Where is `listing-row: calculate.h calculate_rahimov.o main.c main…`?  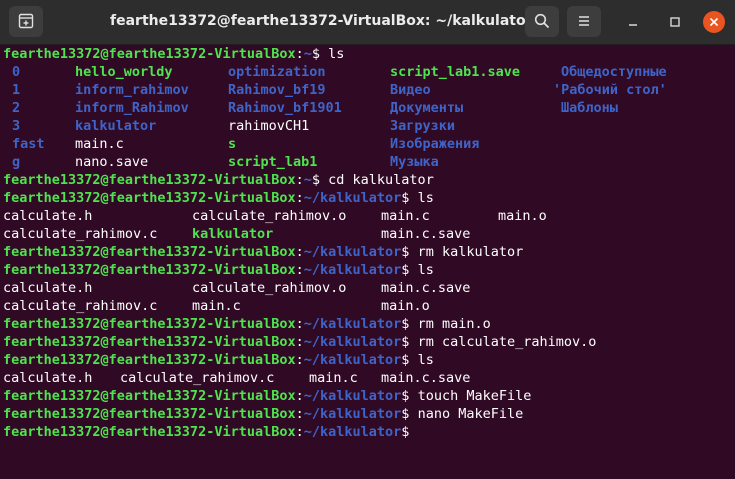
listing-row: calculate.h calculate_rahimov.o main.c main… is located at coordinates (368, 216).